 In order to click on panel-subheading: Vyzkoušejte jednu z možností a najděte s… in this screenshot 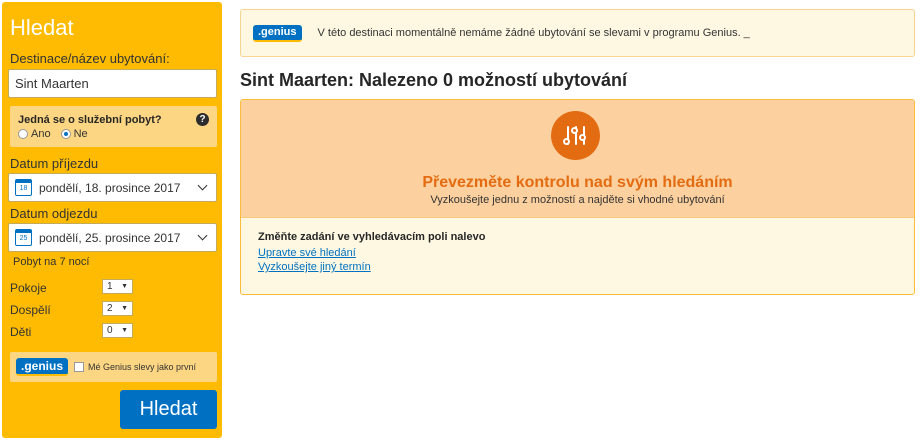, I will do `click(577, 200)`.